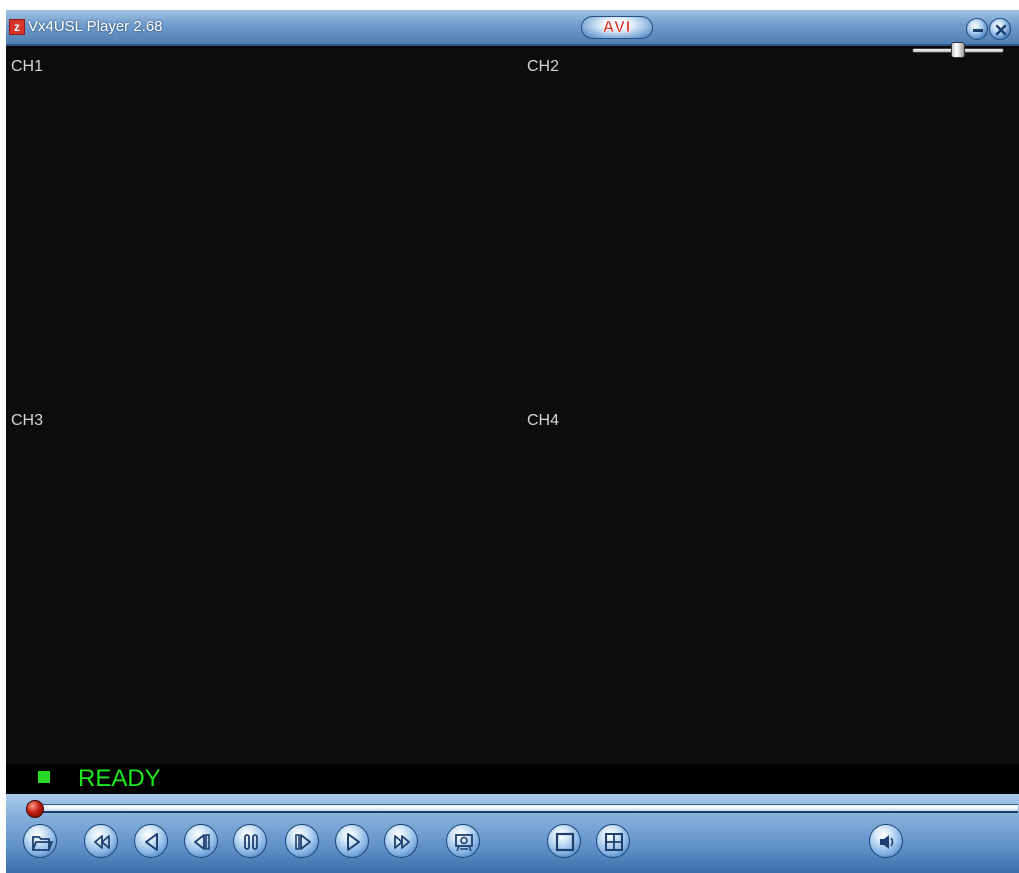 The height and width of the screenshot is (873, 1019). Describe the element at coordinates (35, 809) in the screenshot. I see `seek-knob` at that location.